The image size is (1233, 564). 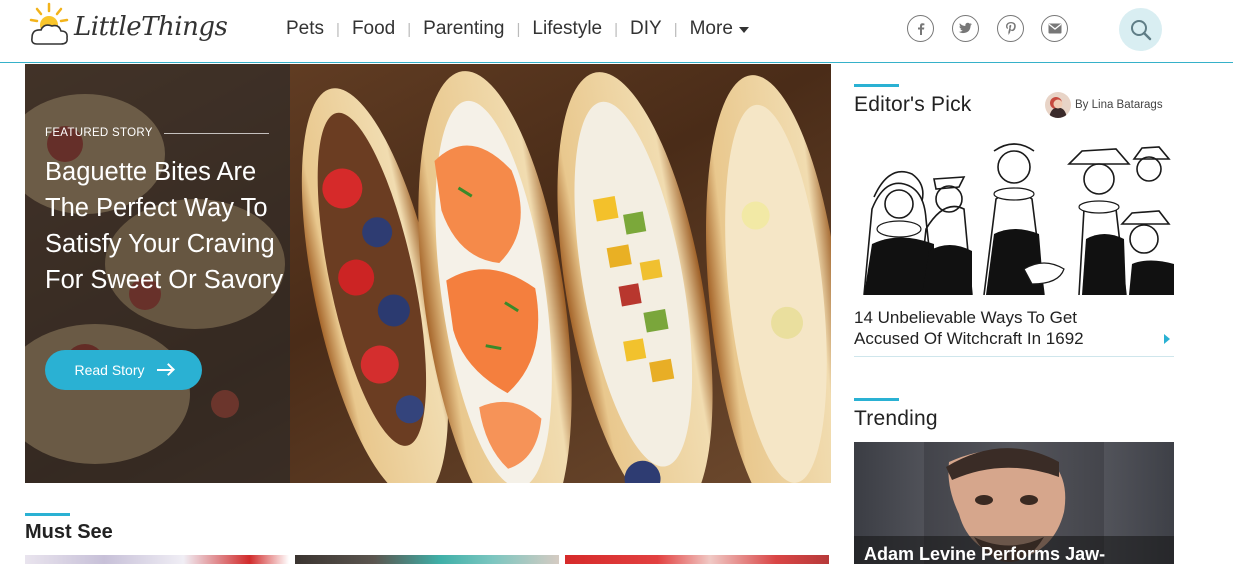 What do you see at coordinates (1054, 28) in the screenshot?
I see `email-icon` at bounding box center [1054, 28].